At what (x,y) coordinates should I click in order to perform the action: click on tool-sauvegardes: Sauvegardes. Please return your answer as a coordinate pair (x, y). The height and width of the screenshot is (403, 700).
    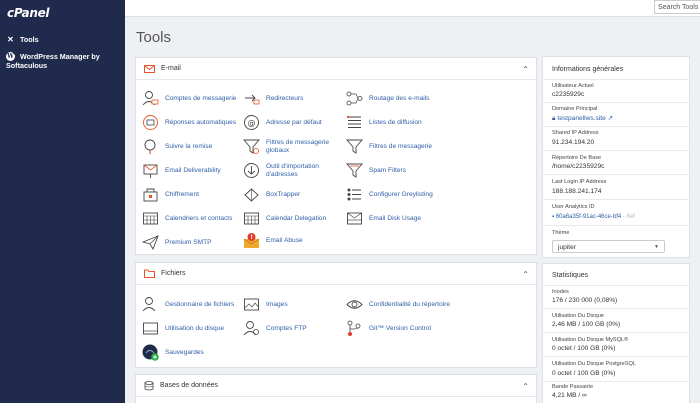
    Looking at the image, I should click on (173, 352).